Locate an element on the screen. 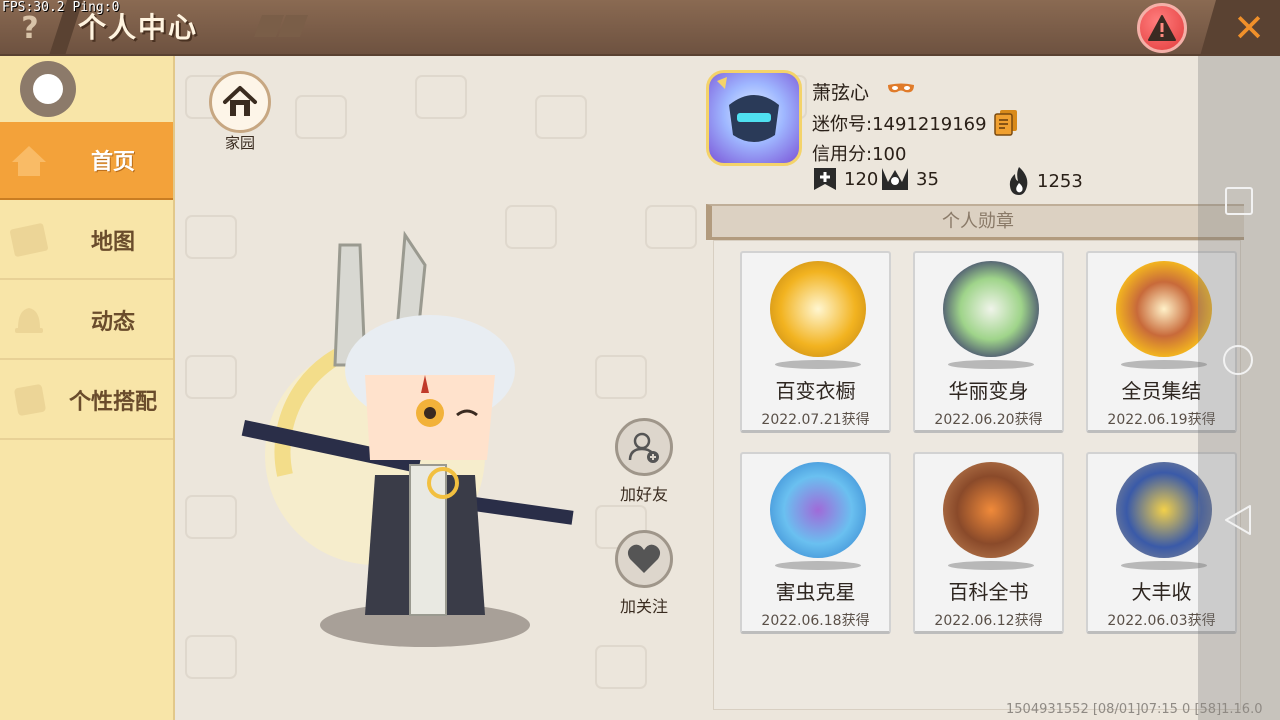 Image resolution: width=1280 pixels, height=720 pixels. medal-card: 华丽变身 2022.06.20获得 is located at coordinates (988, 342).